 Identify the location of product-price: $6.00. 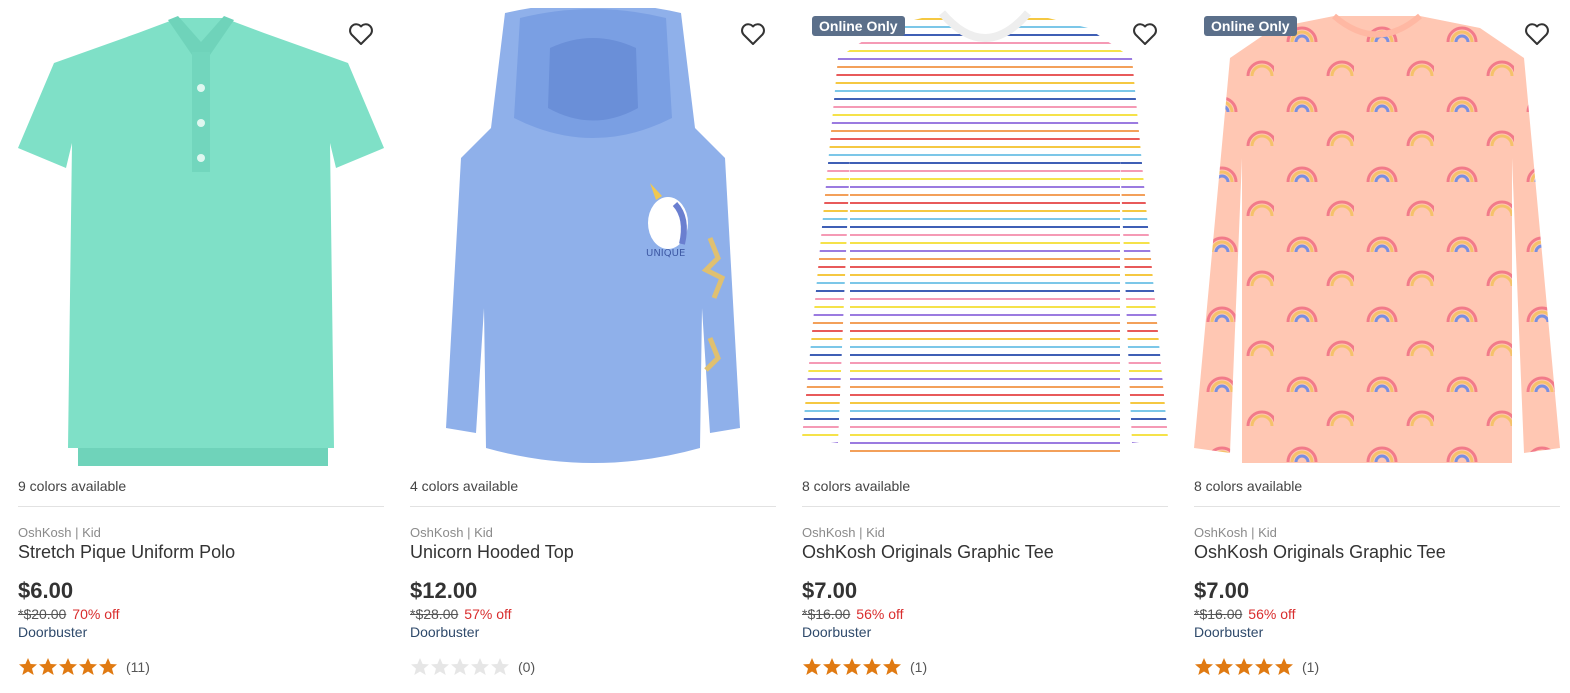
(46, 590).